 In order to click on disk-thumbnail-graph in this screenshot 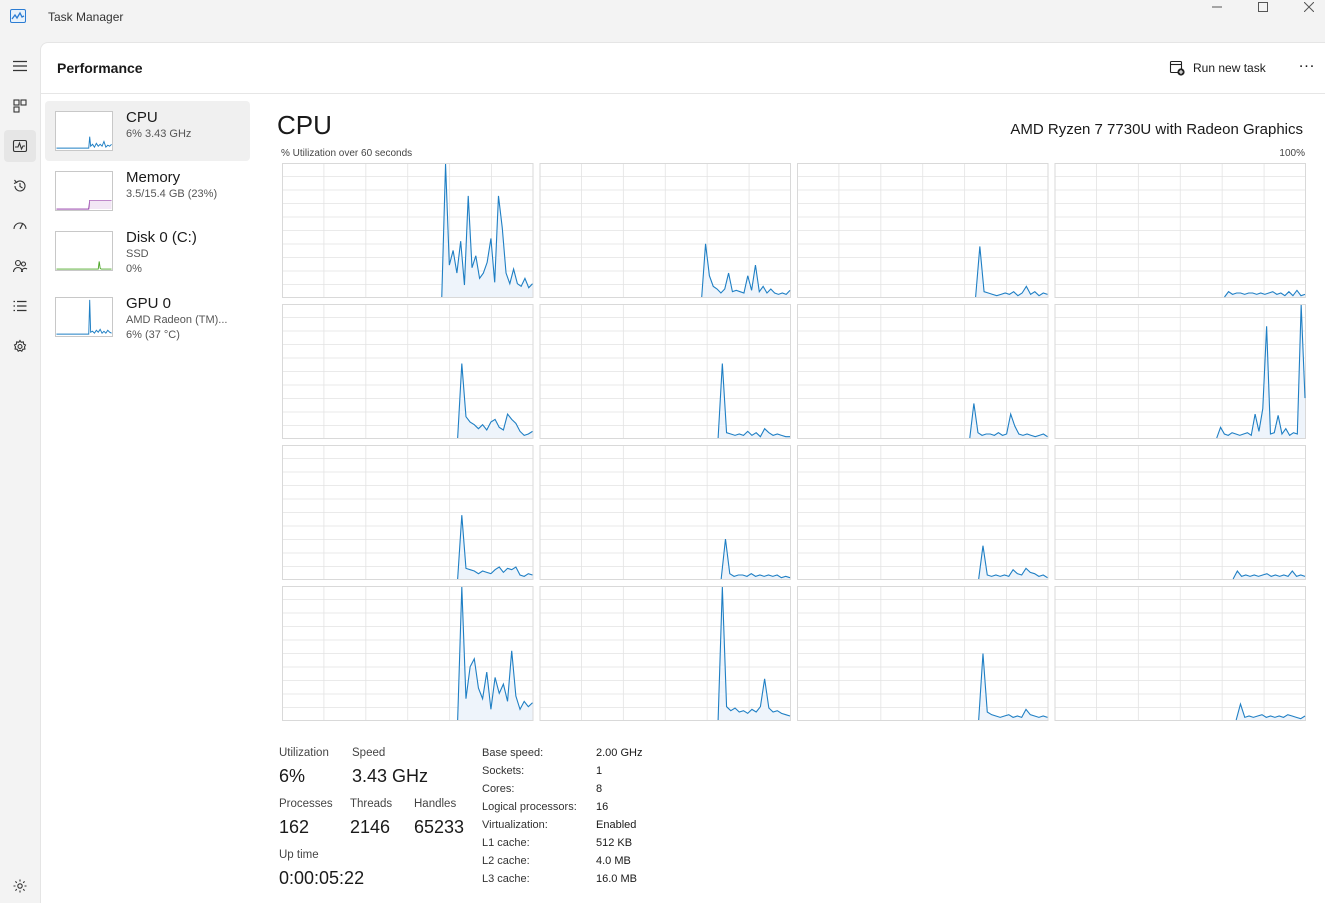, I will do `click(84, 251)`.